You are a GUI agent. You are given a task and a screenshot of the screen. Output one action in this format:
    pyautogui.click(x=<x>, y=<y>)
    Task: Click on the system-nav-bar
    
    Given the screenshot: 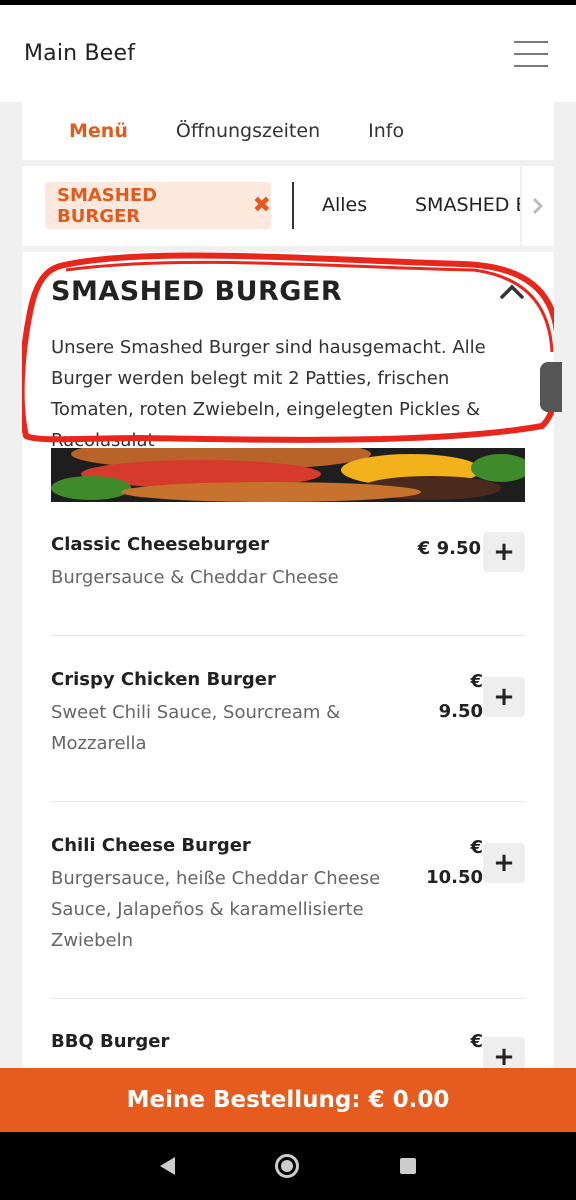 What is the action you would take?
    pyautogui.click(x=288, y=1166)
    